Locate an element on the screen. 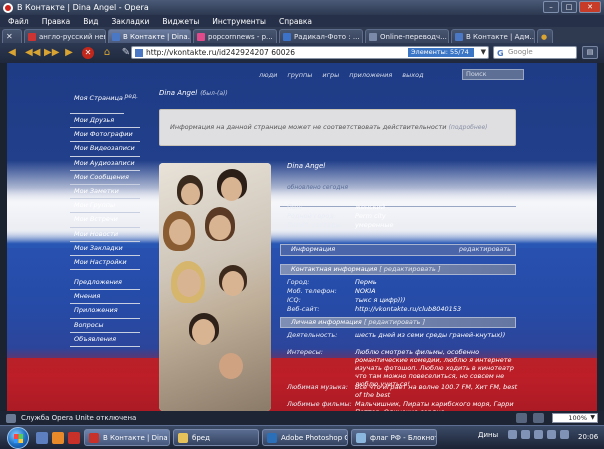 The height and width of the screenshot is (449, 604). menu-my-videos: Мои Видеозаписи is located at coordinates (105, 149).